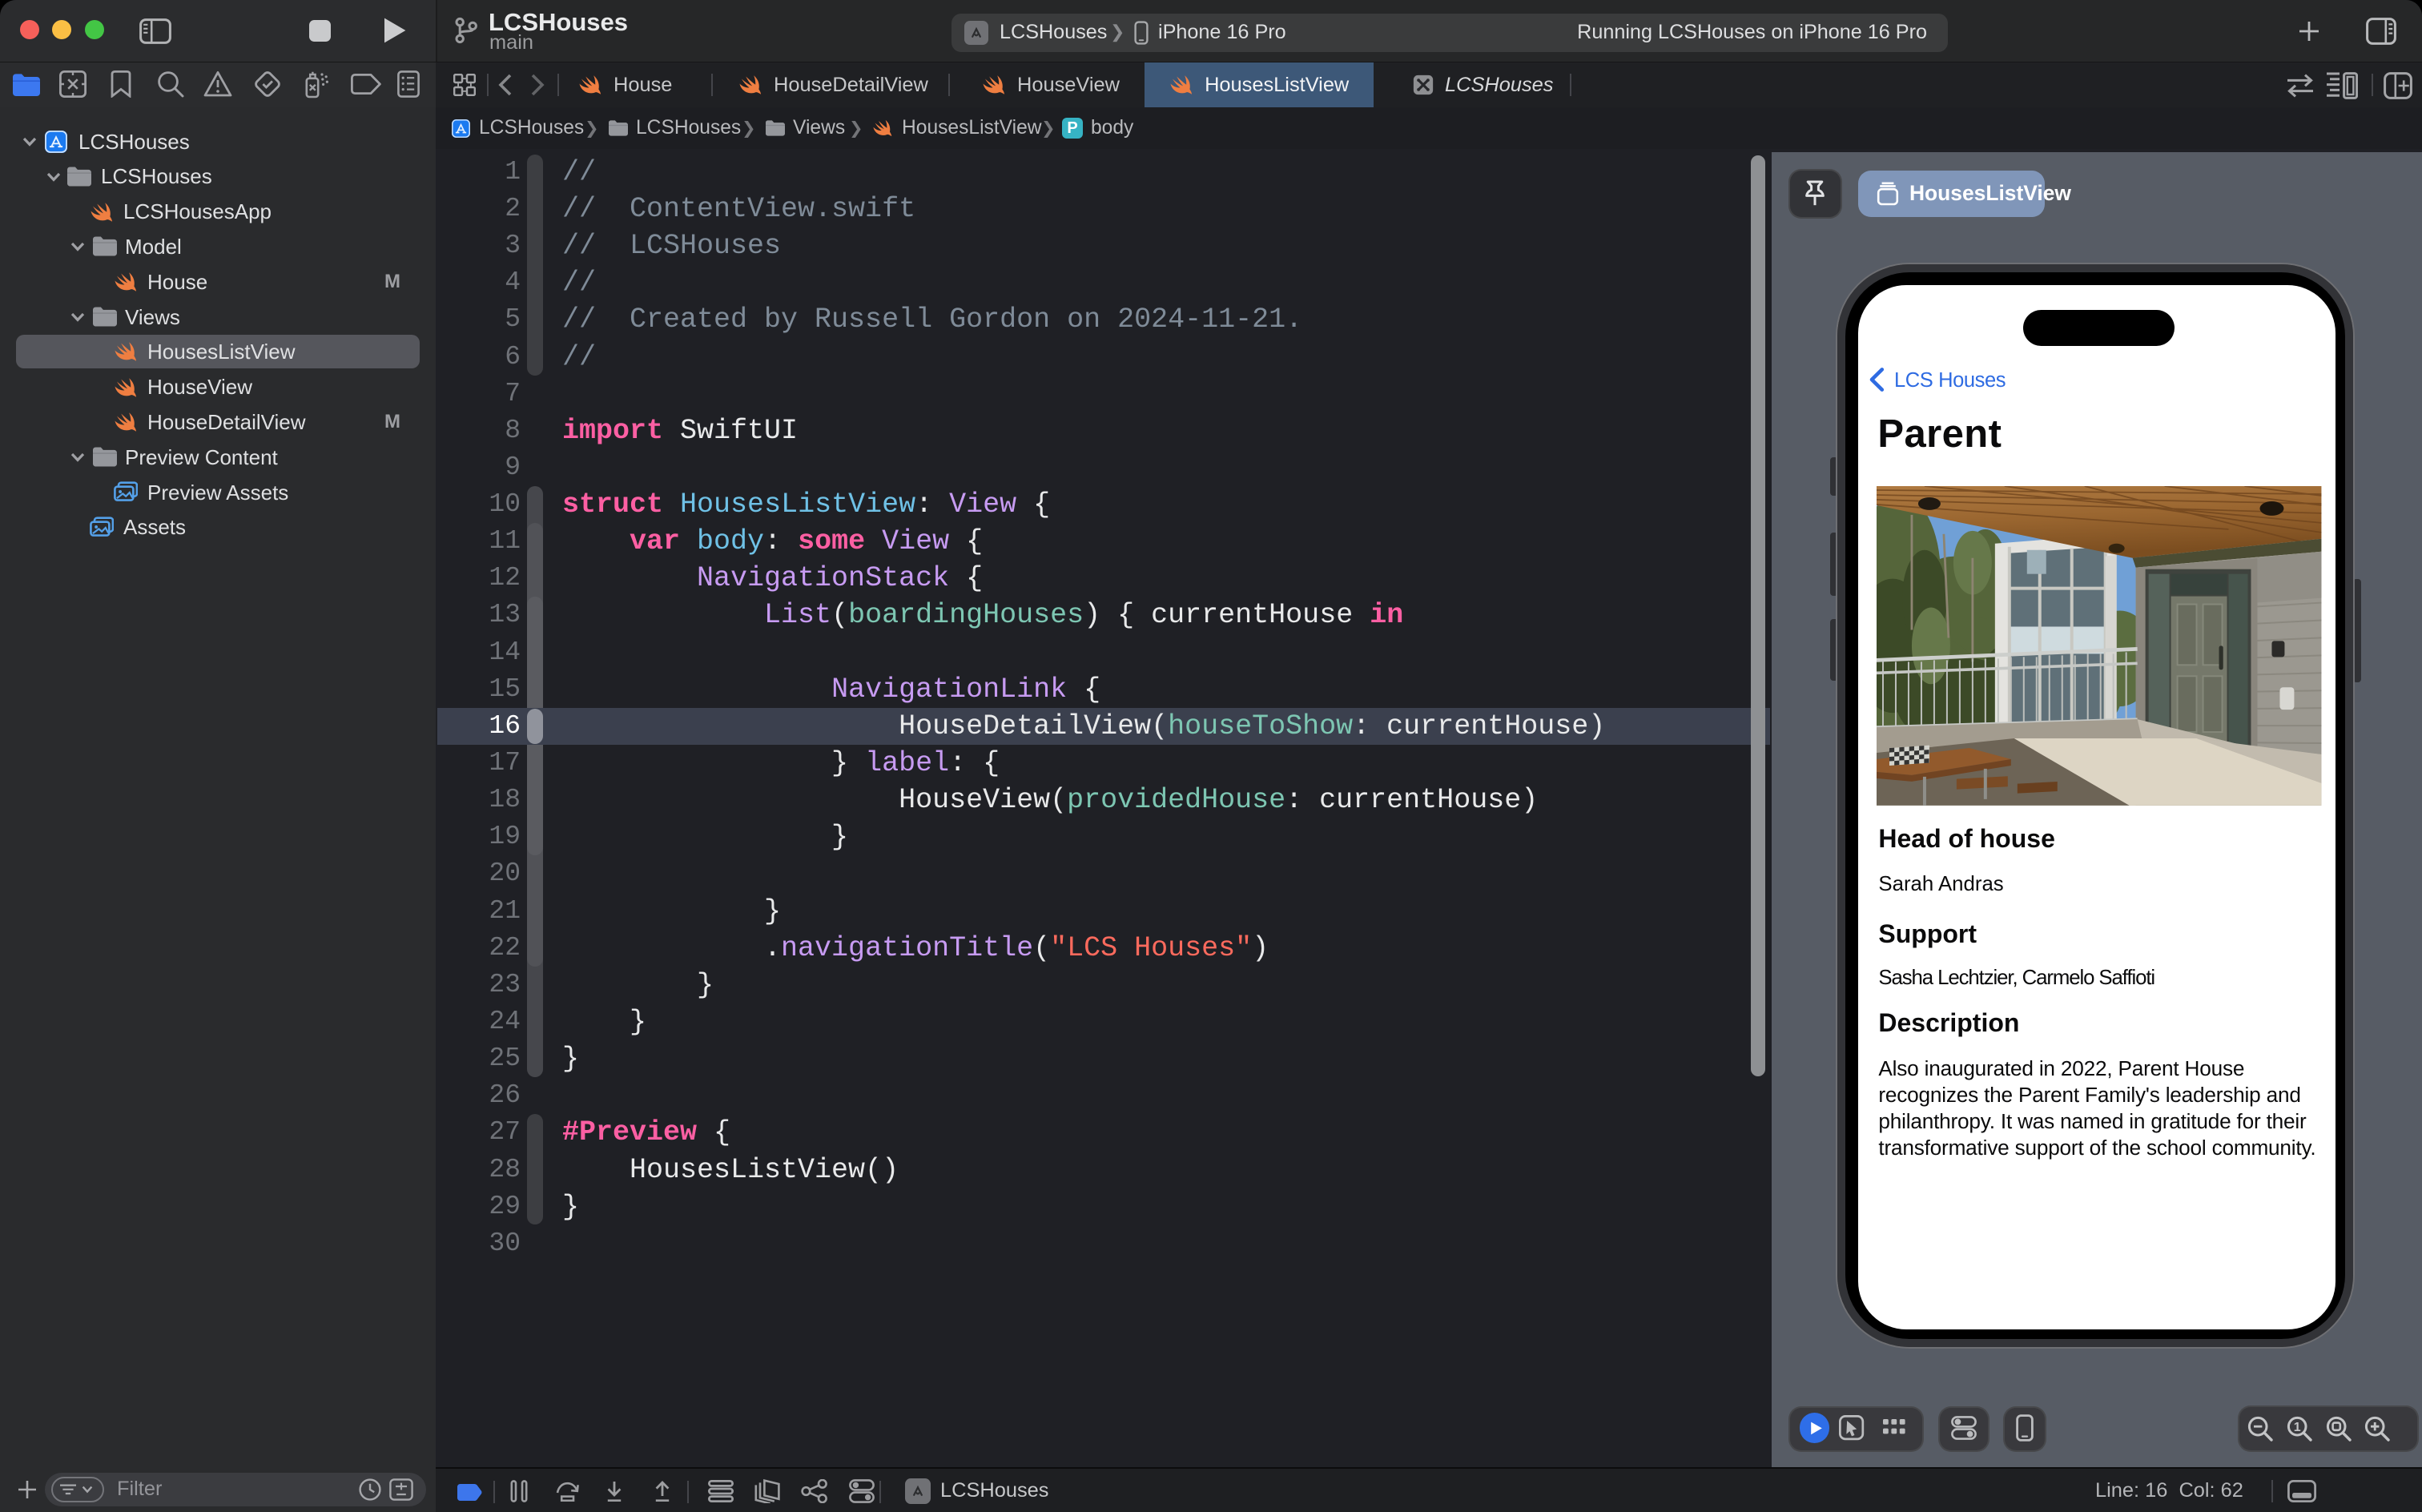 Image resolution: width=2422 pixels, height=1512 pixels. I want to click on svg-text: 1, so click(2297, 1427).